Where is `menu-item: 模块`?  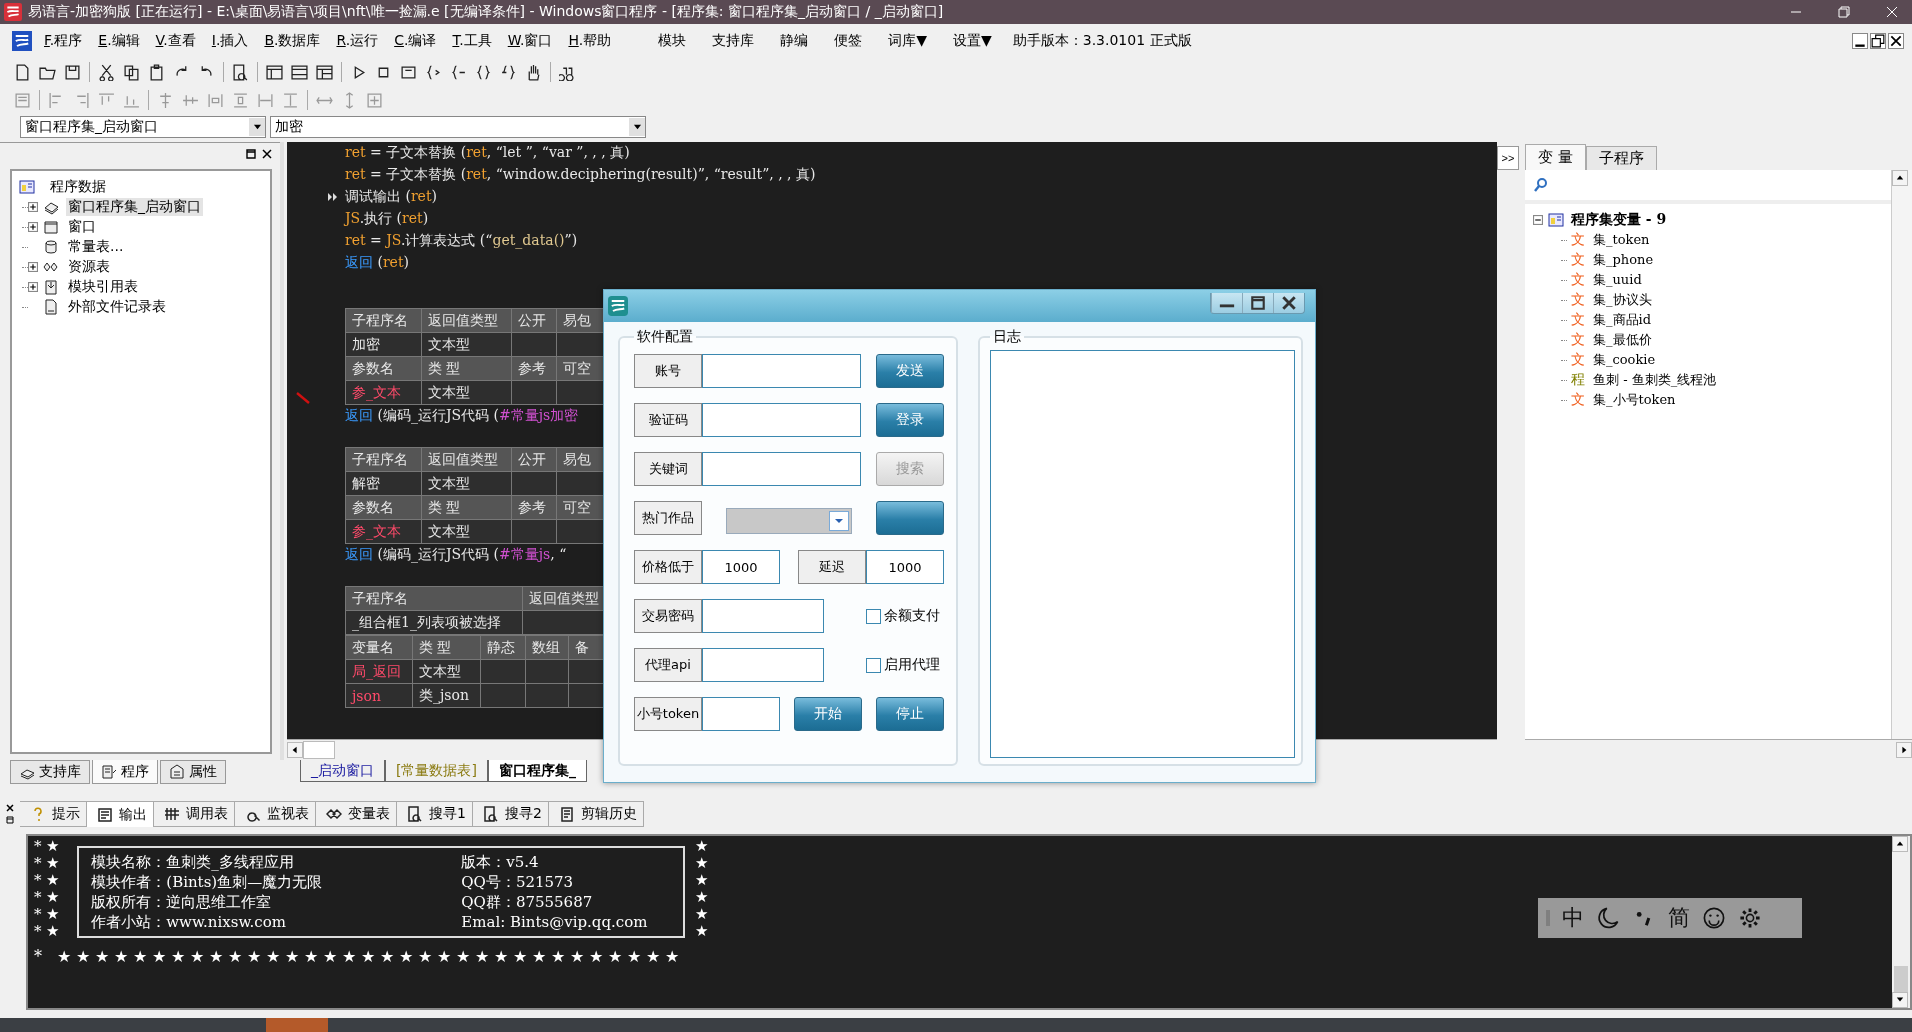
menu-item: 模块 is located at coordinates (672, 41).